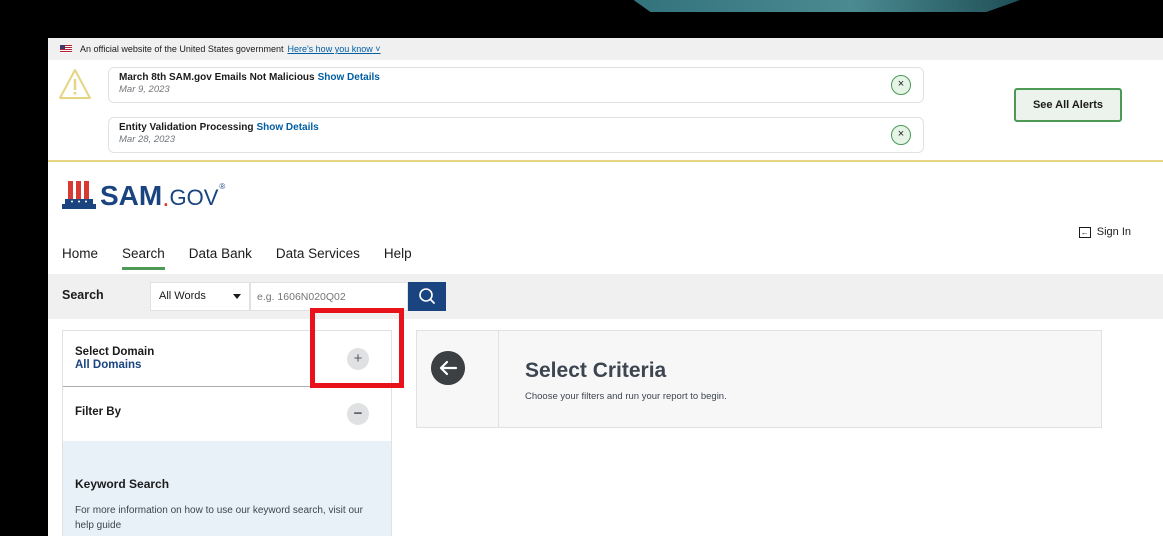  I want to click on main-nav: Home Search Data Bank Data Services Help, so click(237, 258).